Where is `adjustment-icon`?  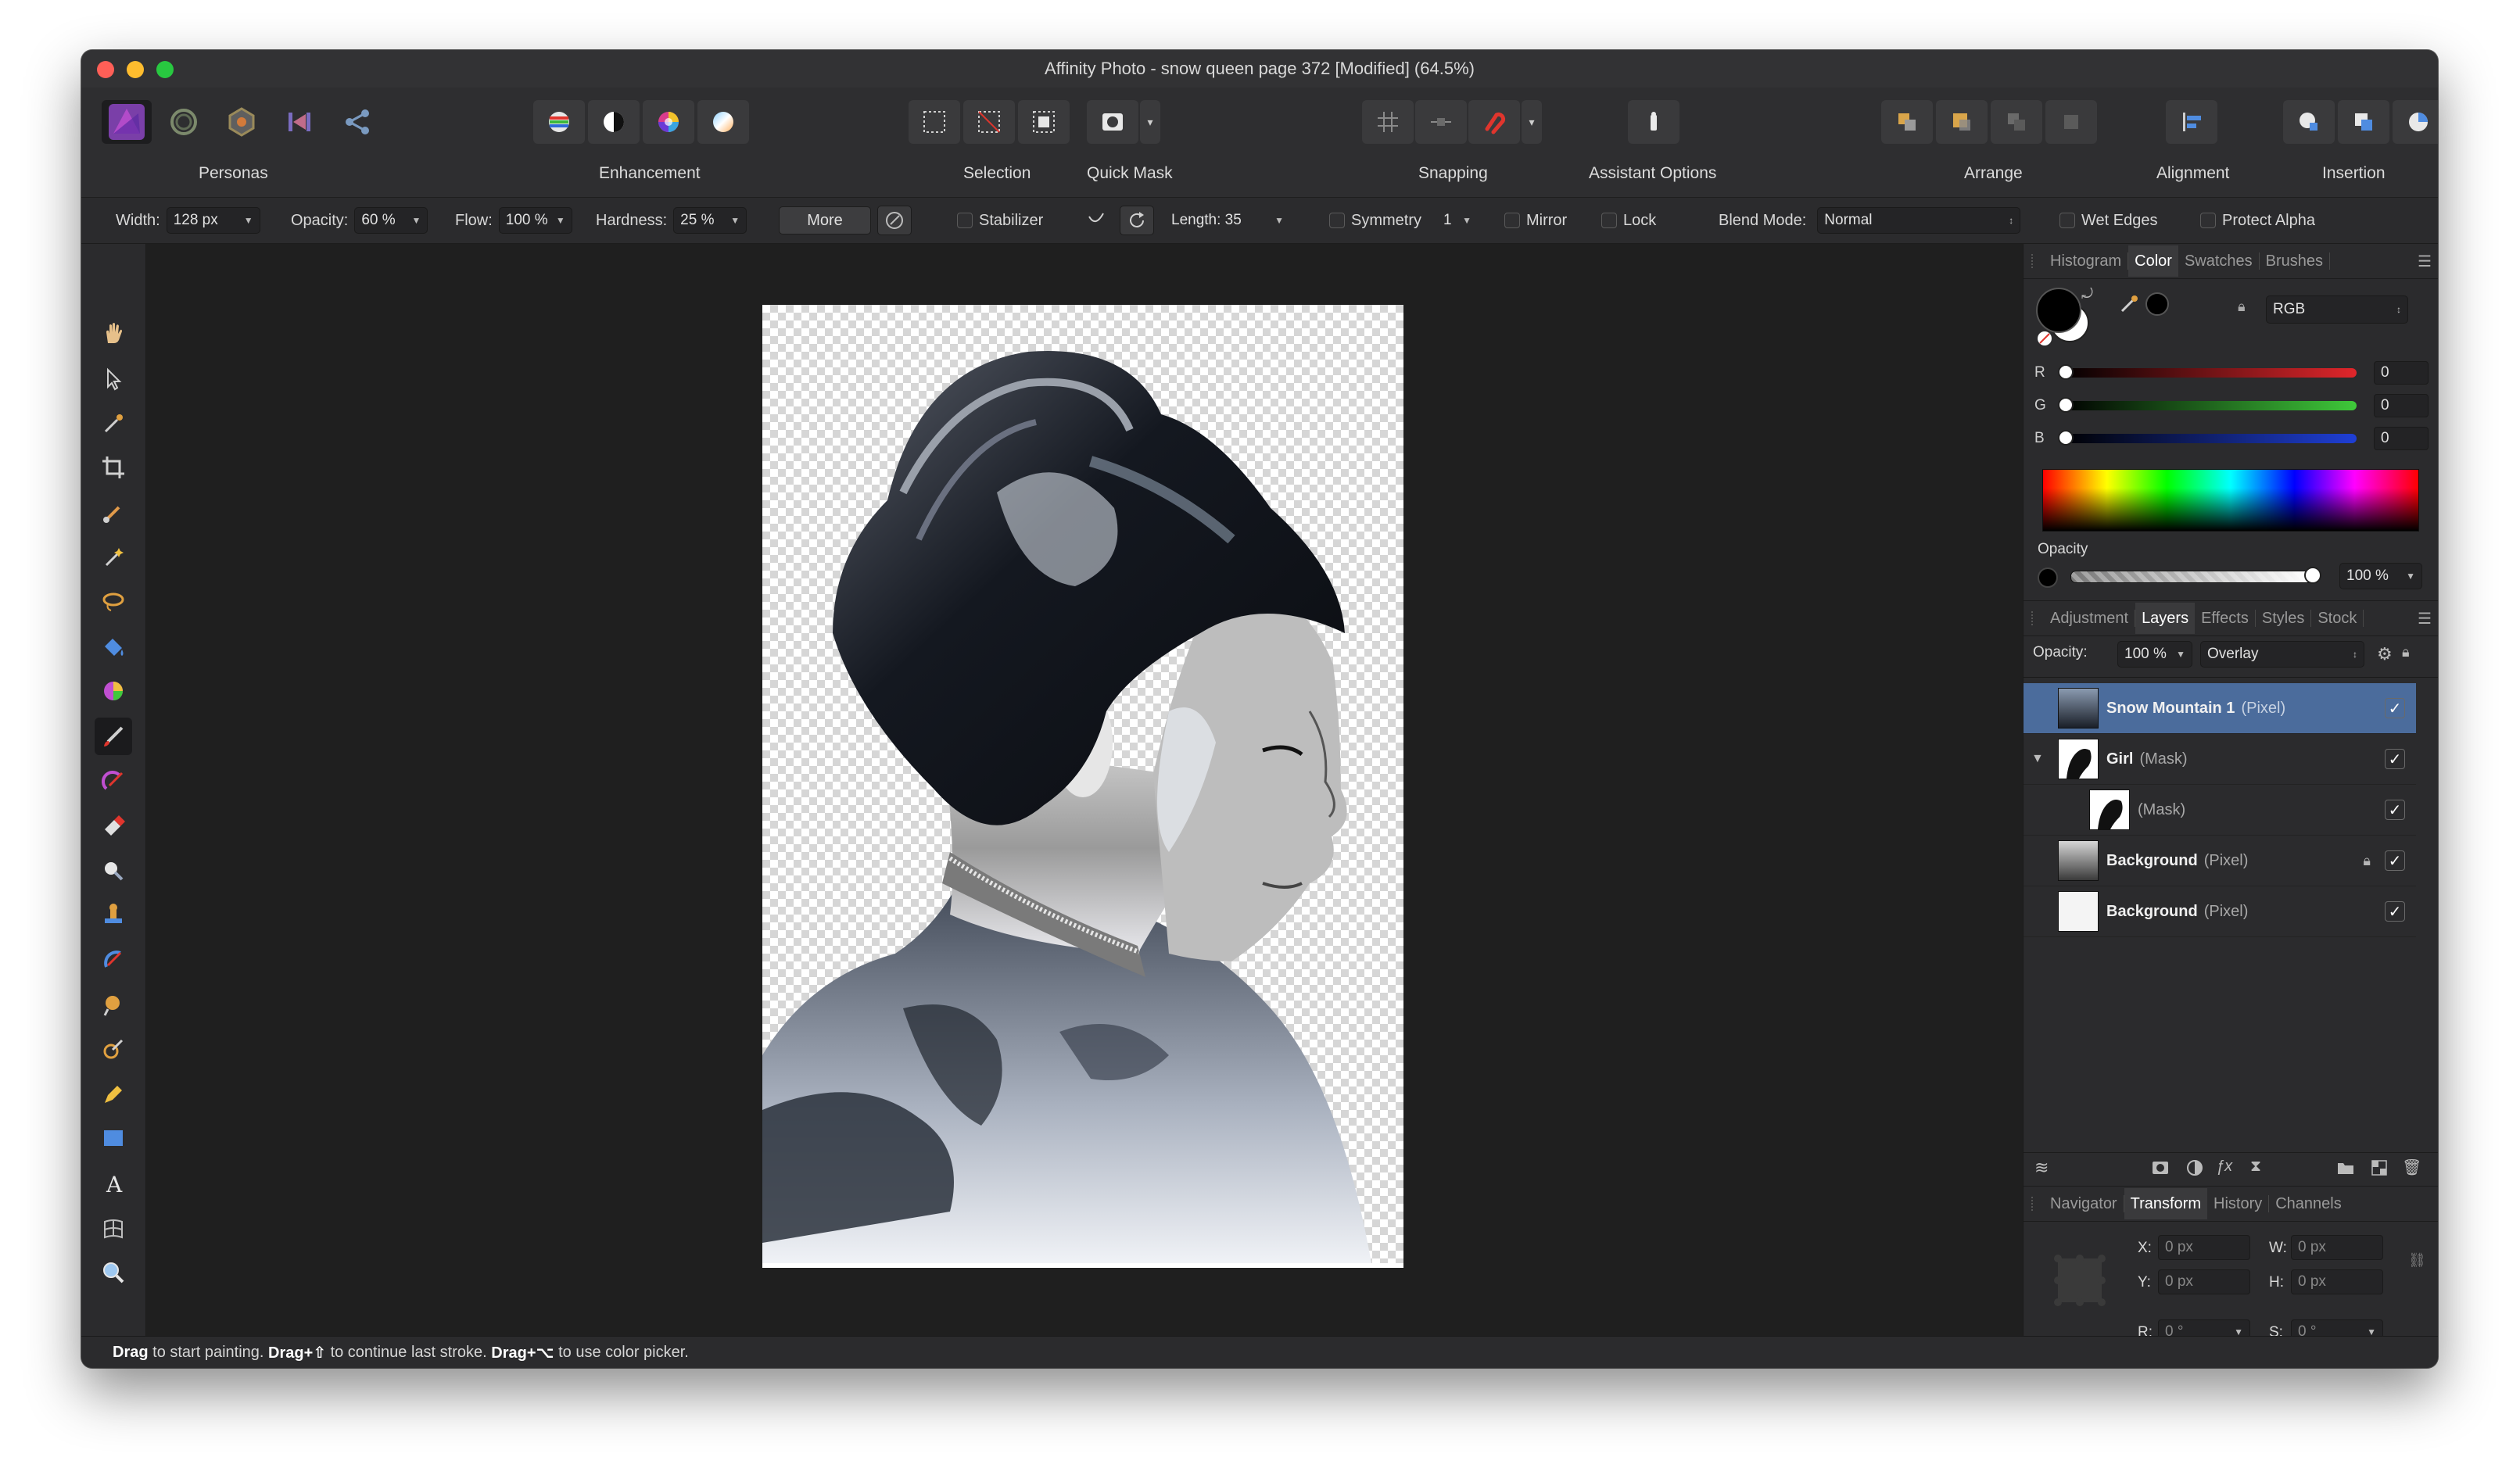
adjustment-icon is located at coordinates (2194, 1167).